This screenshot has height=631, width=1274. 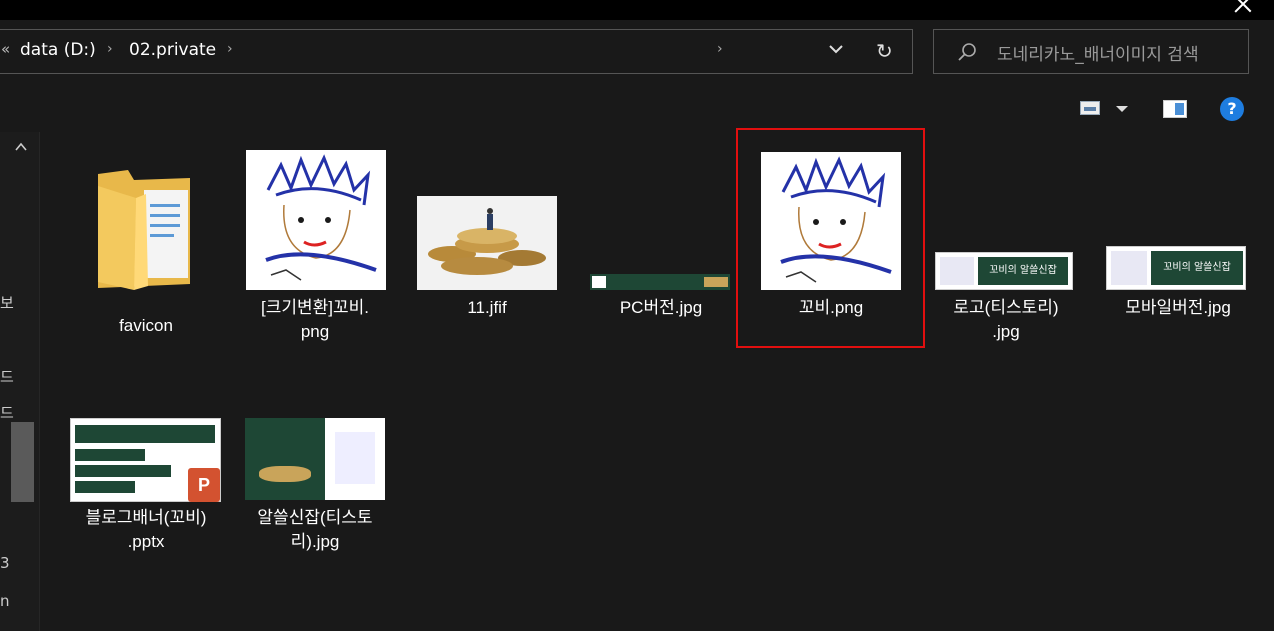 I want to click on file-name: 로고(티스토리), so click(x=1006, y=307).